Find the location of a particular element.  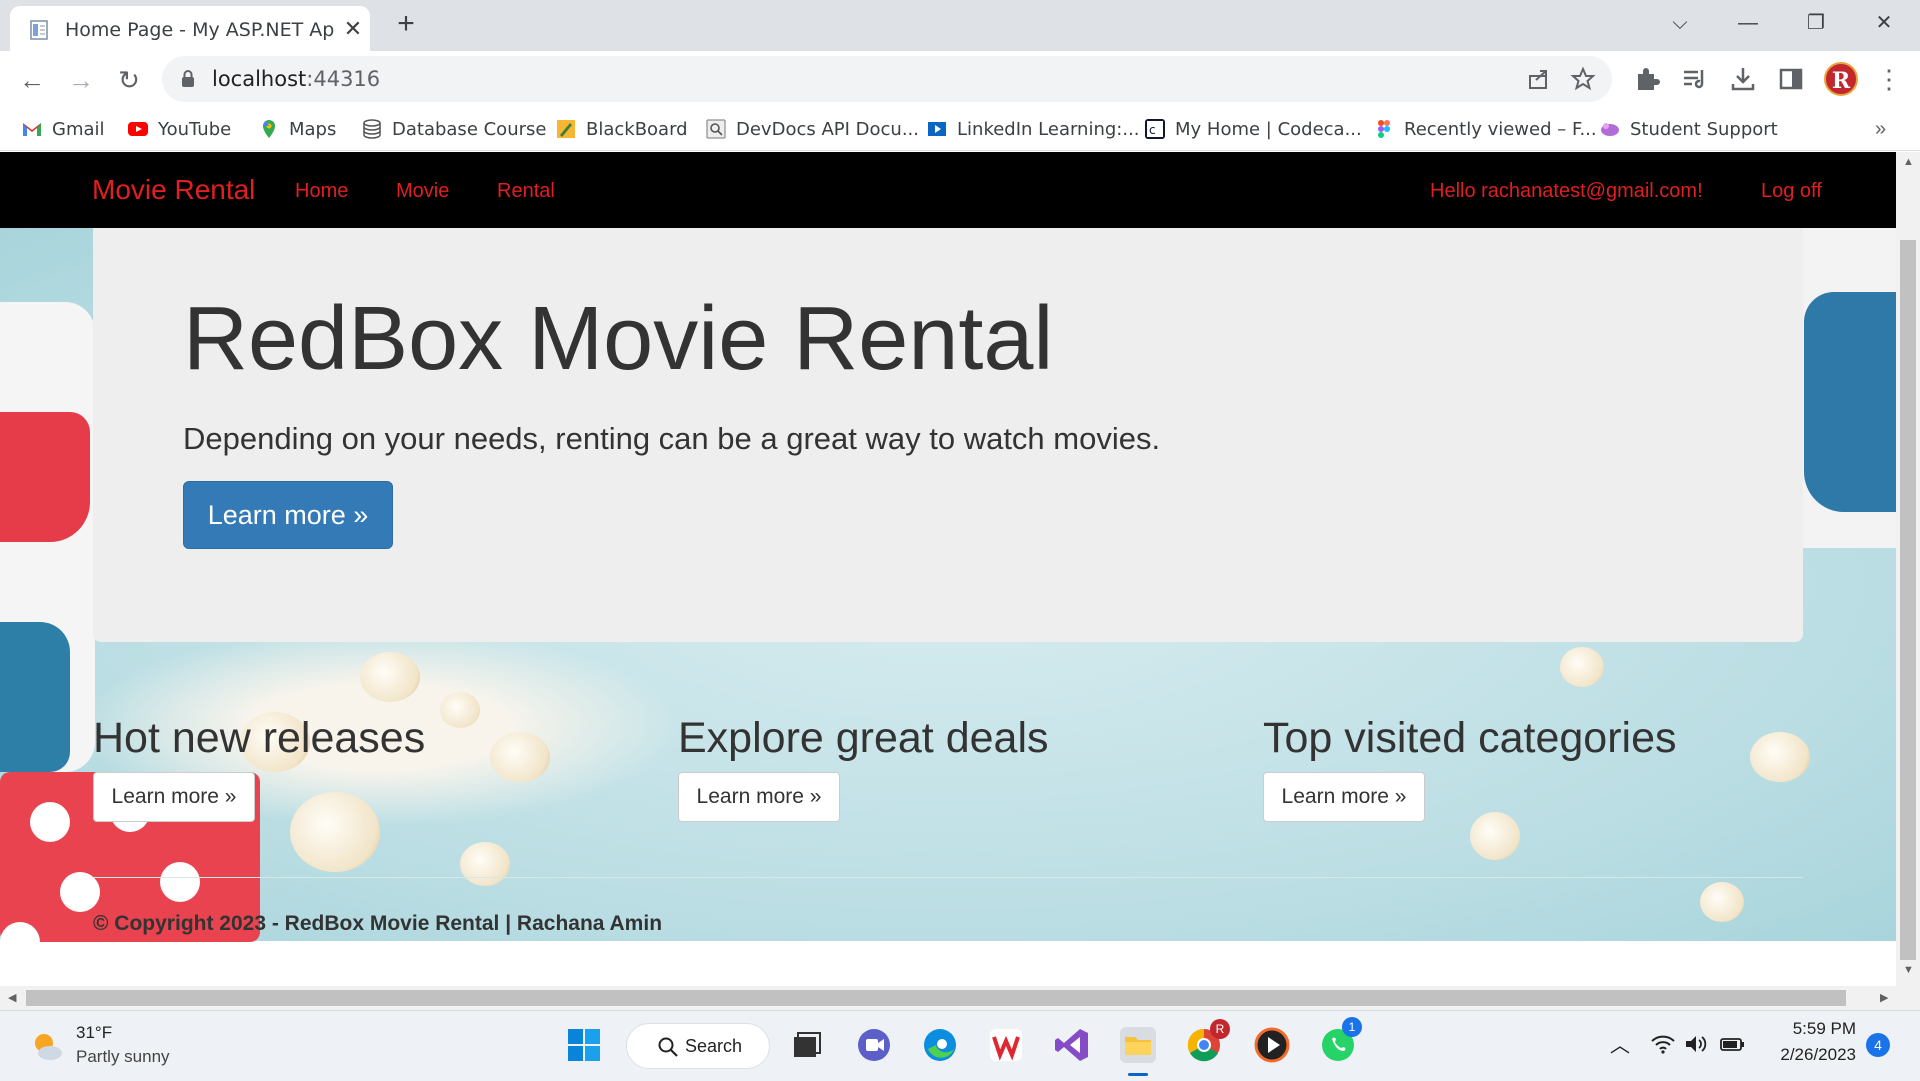

hot-new-releases-learn-more-button: Learn more » is located at coordinates (174, 797).